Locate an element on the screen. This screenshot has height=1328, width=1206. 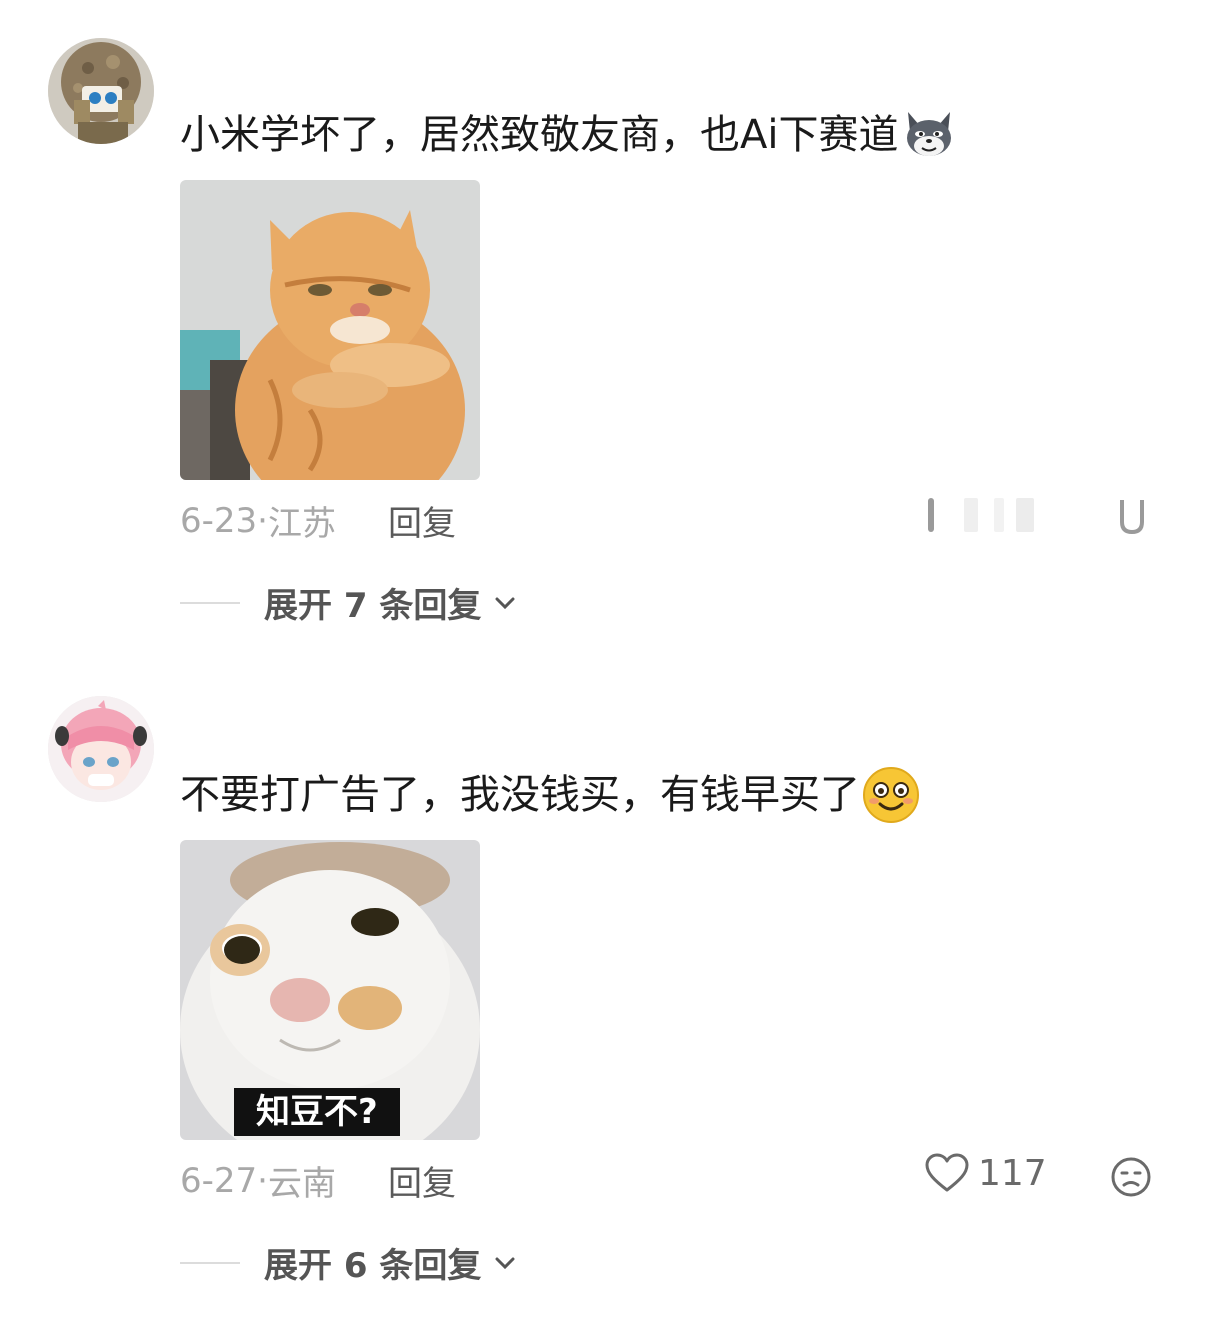
comment-body: 不要打广告了，我没钱买，有钱早买了 is located at coordinates (520, 795).